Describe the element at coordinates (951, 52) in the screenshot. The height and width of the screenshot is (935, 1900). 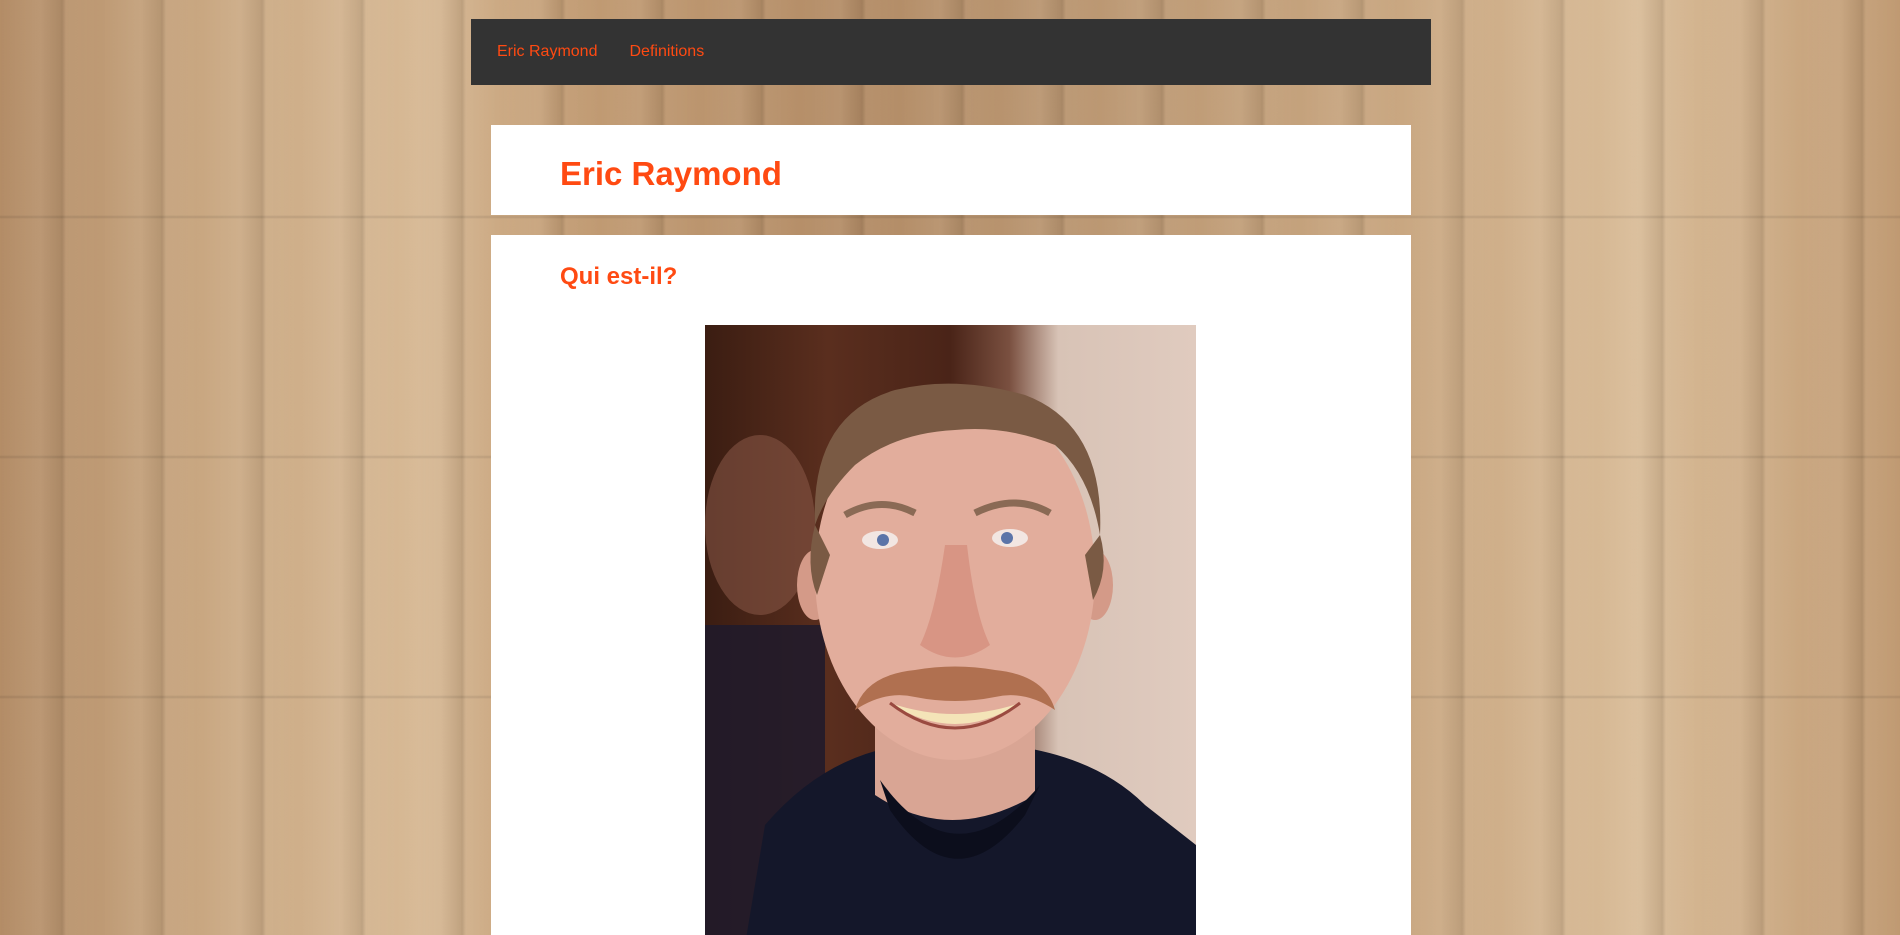
I see `top-navigation-bar: Eric Raymond Definitions` at that location.